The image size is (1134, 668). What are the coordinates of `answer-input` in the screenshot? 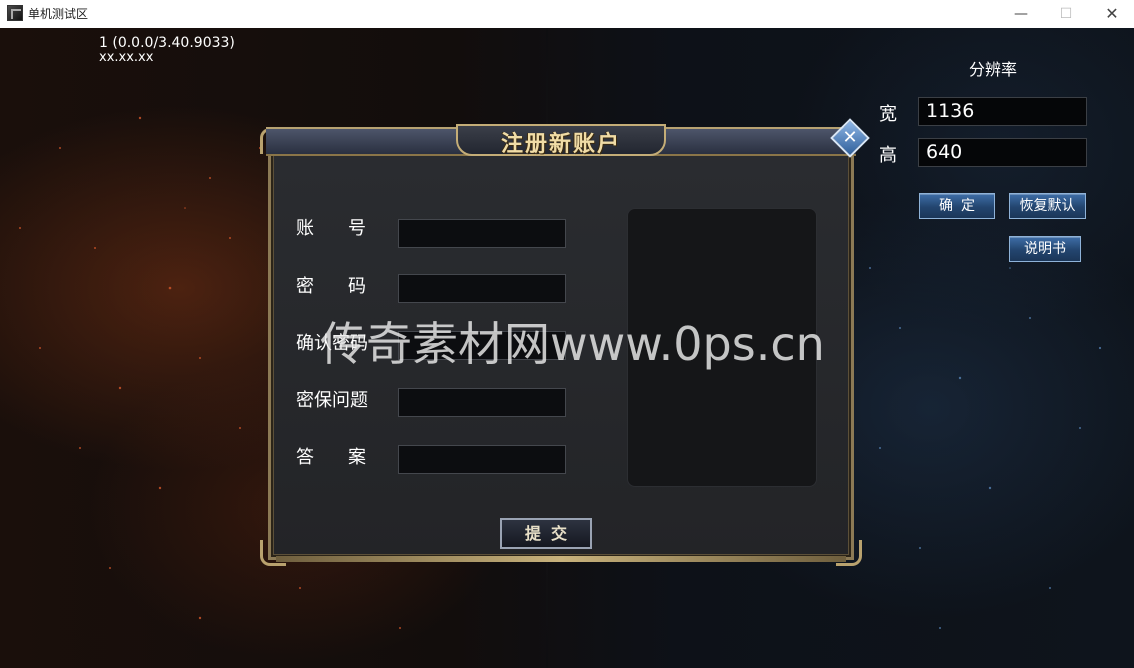 It's located at (482, 459).